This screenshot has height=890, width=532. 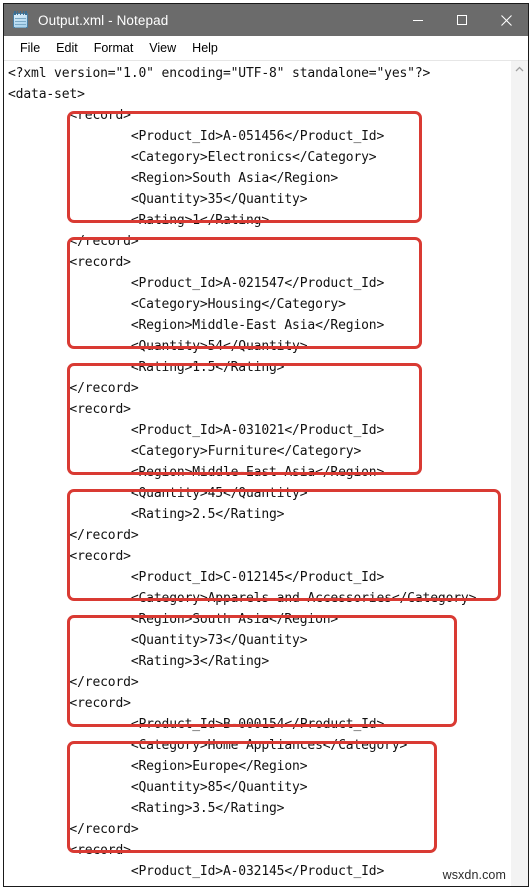 What do you see at coordinates (103, 20) in the screenshot?
I see `window-title: Output.xml - Notepad` at bounding box center [103, 20].